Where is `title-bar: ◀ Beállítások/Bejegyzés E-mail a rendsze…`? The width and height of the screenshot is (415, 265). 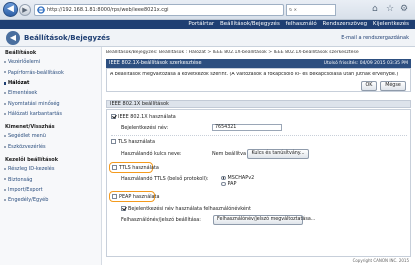
title-bar: ◀ Beállítások/Bejegyzés E-mail a rendsze… is located at coordinates (207, 38).